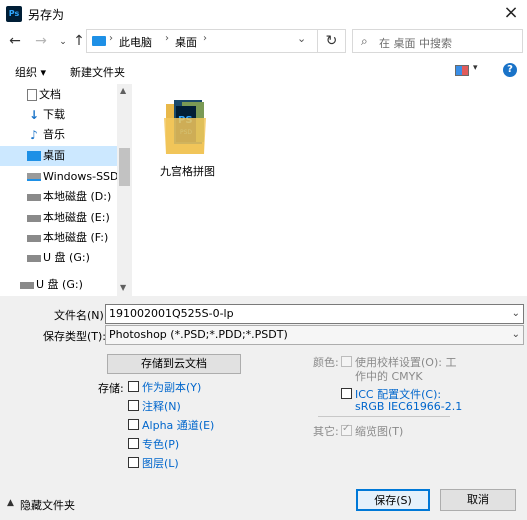 The image size is (527, 520). Describe the element at coordinates (185, 126) in the screenshot. I see `psd-folder-icon: PS PSD` at that location.